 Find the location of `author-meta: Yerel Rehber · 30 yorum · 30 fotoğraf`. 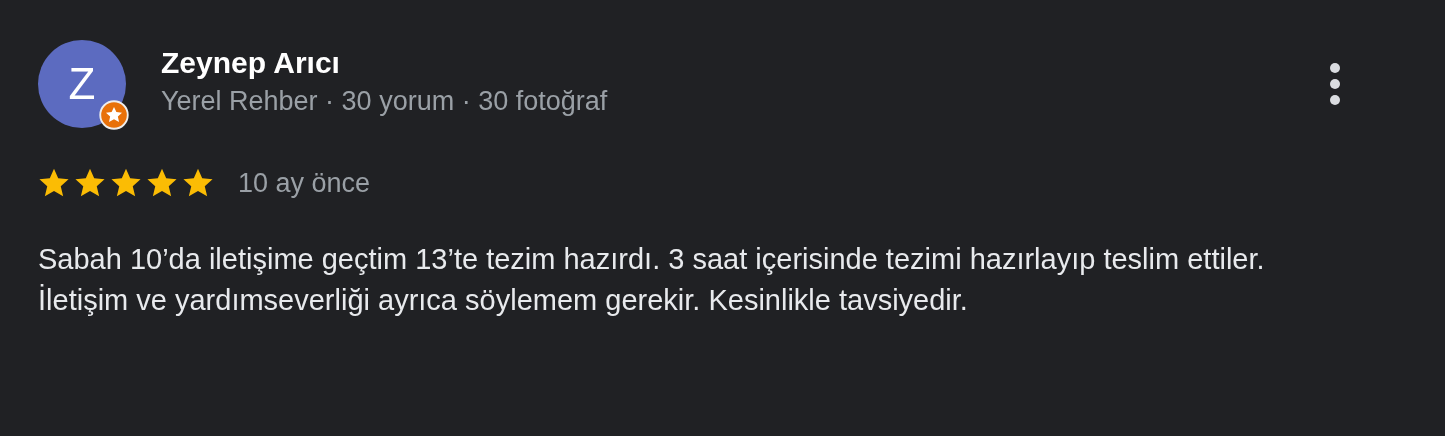

author-meta: Yerel Rehber · 30 yorum · 30 fotoğraf is located at coordinates (385, 101).